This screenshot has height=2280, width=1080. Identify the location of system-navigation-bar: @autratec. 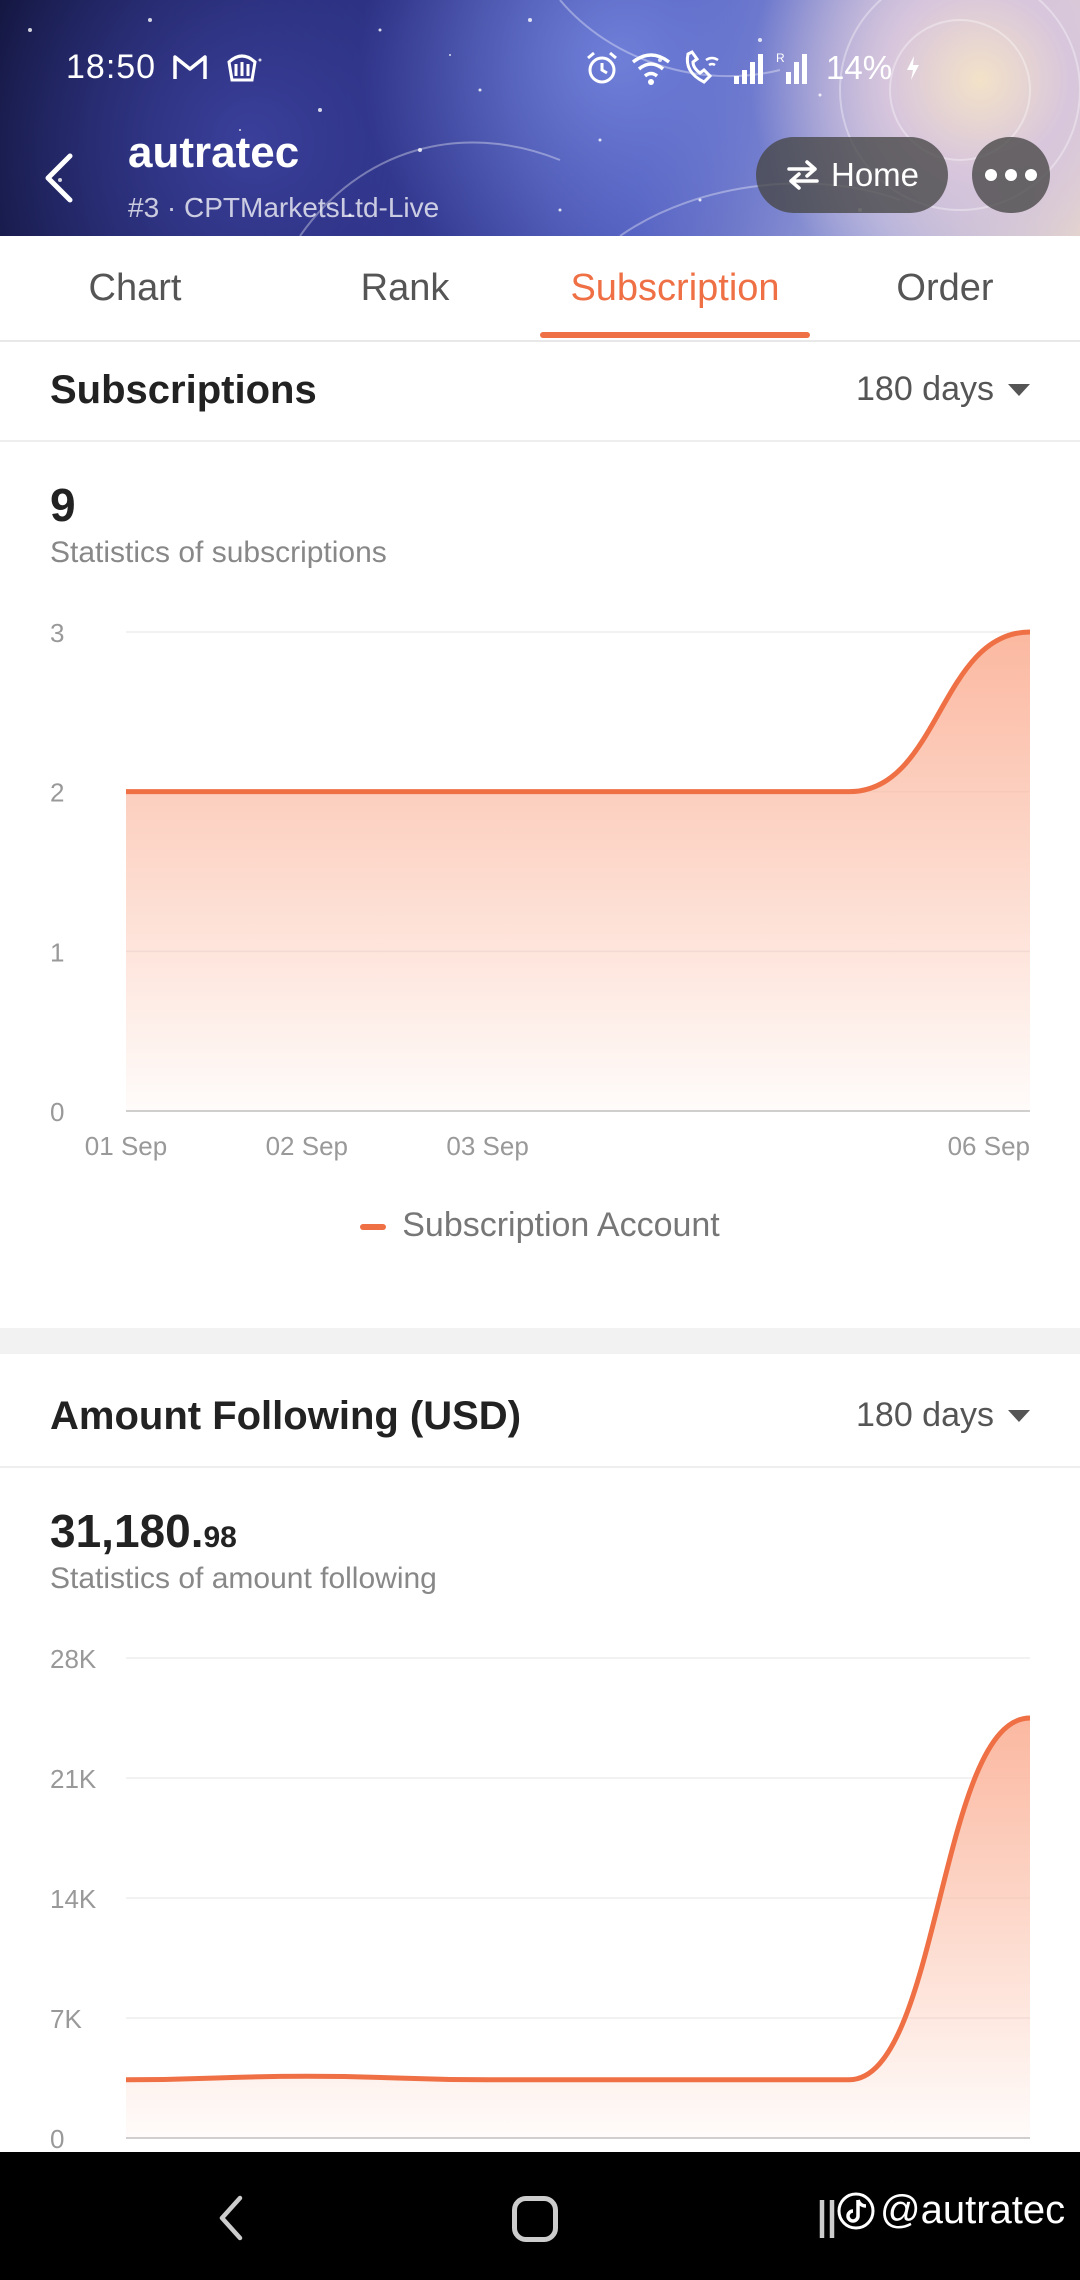
(540, 2216).